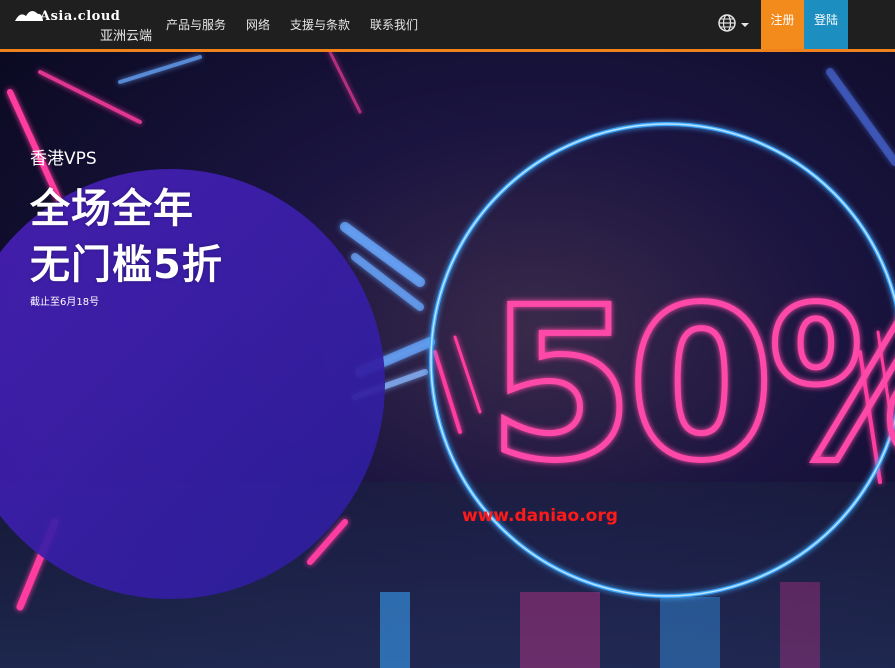  What do you see at coordinates (540, 516) in the screenshot?
I see `watermark-text: www.daniao.org` at bounding box center [540, 516].